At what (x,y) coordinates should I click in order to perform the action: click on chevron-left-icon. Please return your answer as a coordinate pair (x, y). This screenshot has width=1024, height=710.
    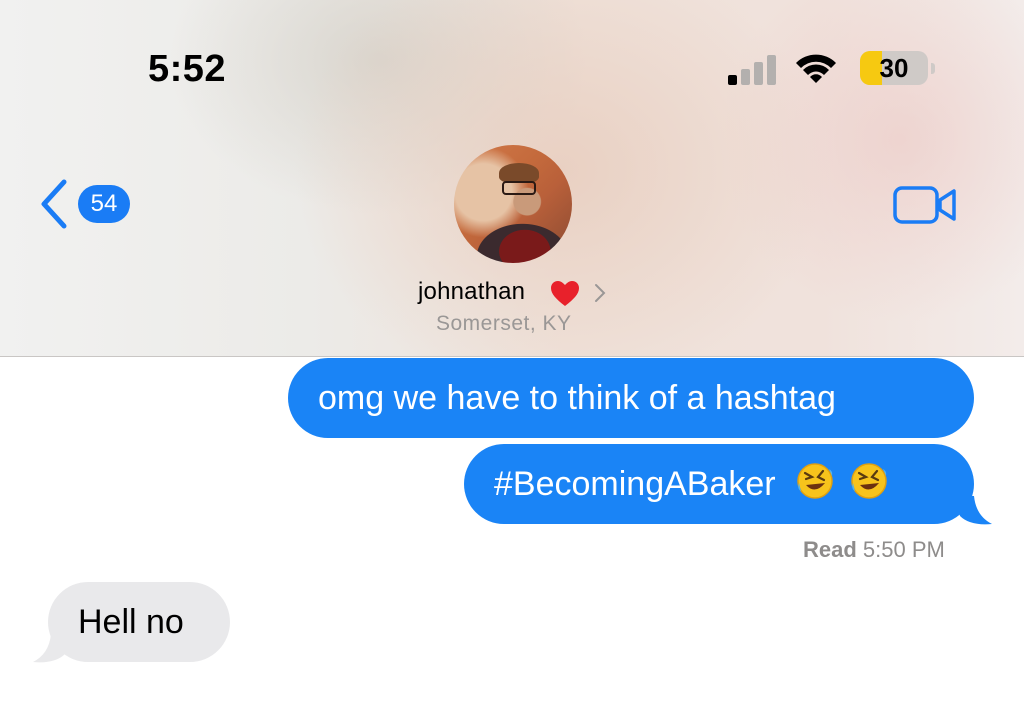
    Looking at the image, I should click on (54, 204).